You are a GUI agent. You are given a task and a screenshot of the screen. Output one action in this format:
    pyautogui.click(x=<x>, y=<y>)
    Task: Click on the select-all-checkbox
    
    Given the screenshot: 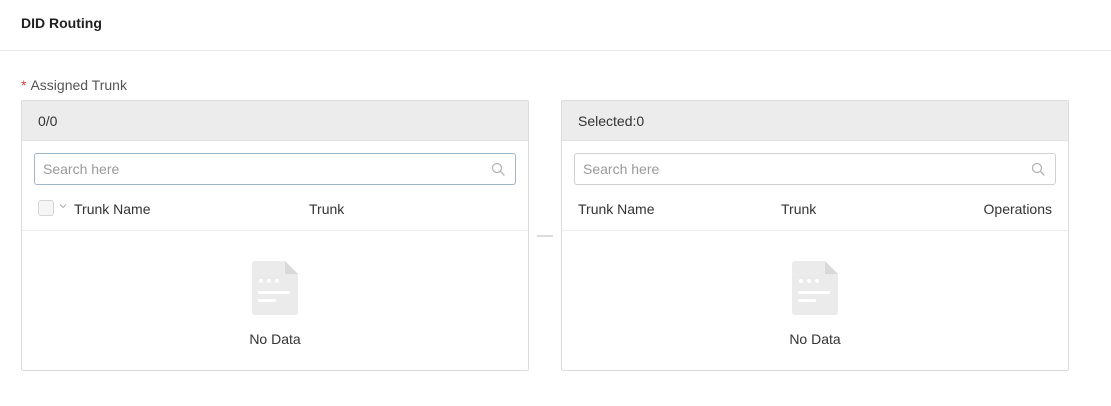 What is the action you would take?
    pyautogui.click(x=46, y=208)
    